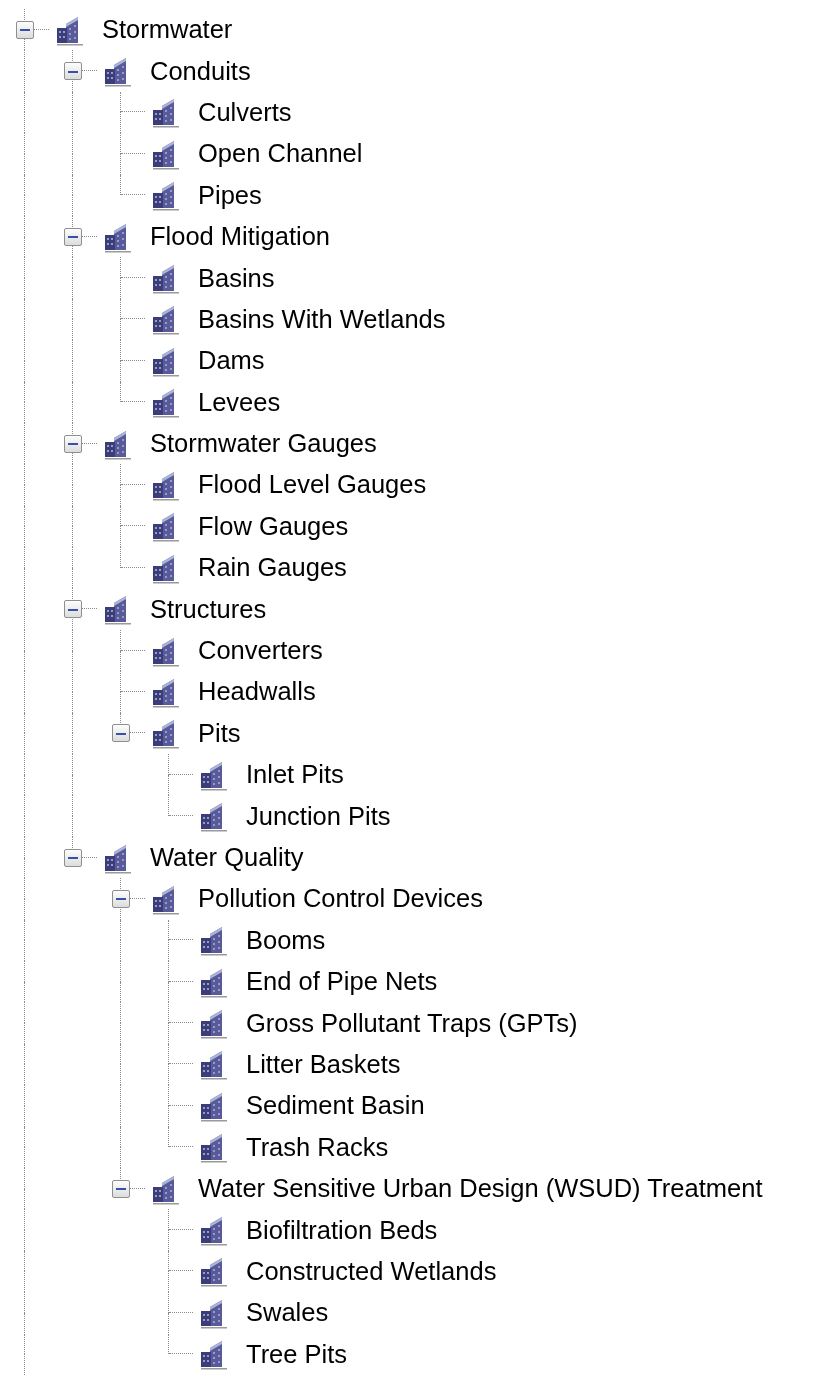 The width and height of the screenshot is (821, 1376). What do you see at coordinates (342, 1230) in the screenshot?
I see `tree-item: Biofiltration Beds` at bounding box center [342, 1230].